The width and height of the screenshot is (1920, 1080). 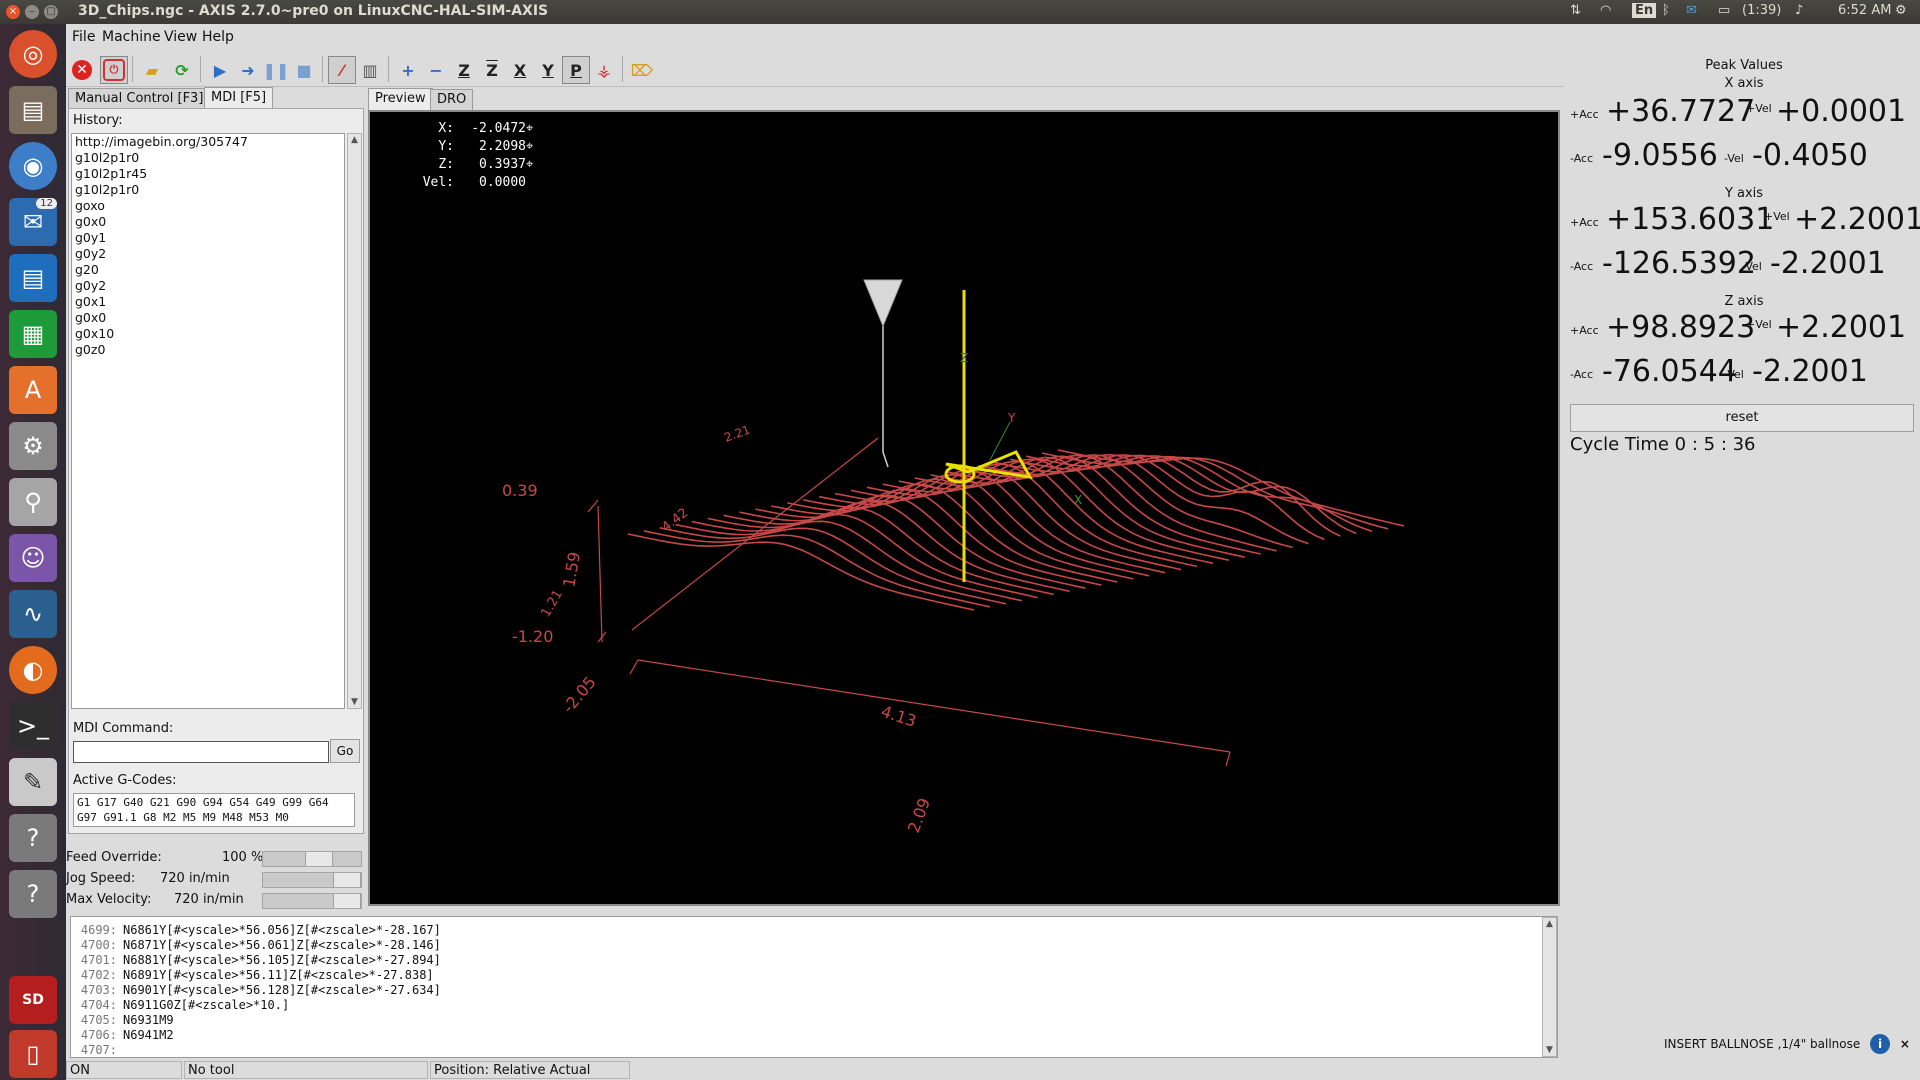 What do you see at coordinates (33, 334) in the screenshot?
I see `libreoffice-calc-icon: ▦` at bounding box center [33, 334].